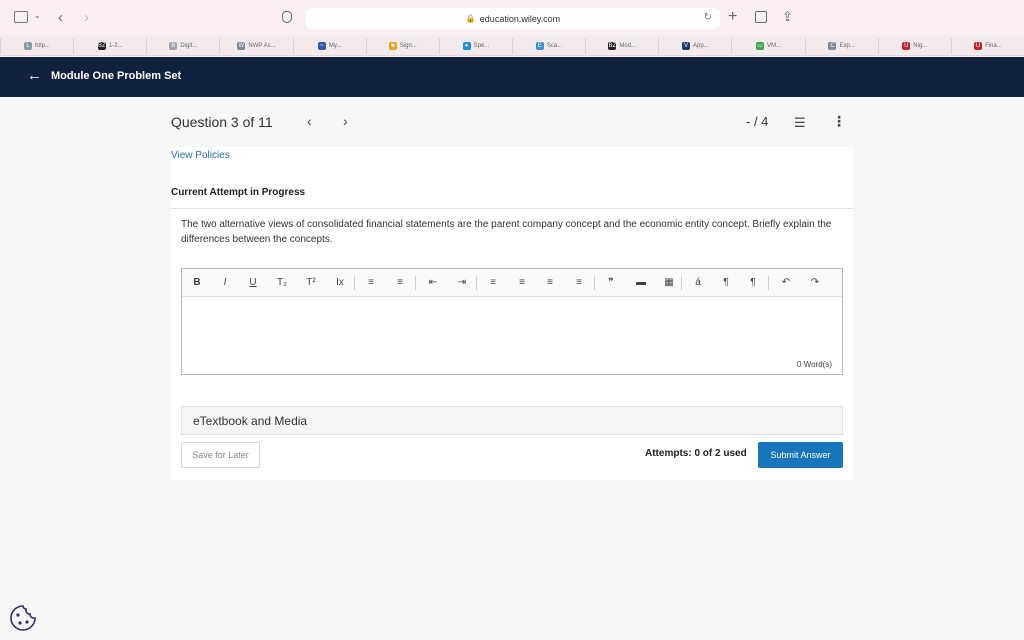 The image size is (1024, 640). Describe the element at coordinates (21, 17) in the screenshot. I see `sidebar-icon` at that location.